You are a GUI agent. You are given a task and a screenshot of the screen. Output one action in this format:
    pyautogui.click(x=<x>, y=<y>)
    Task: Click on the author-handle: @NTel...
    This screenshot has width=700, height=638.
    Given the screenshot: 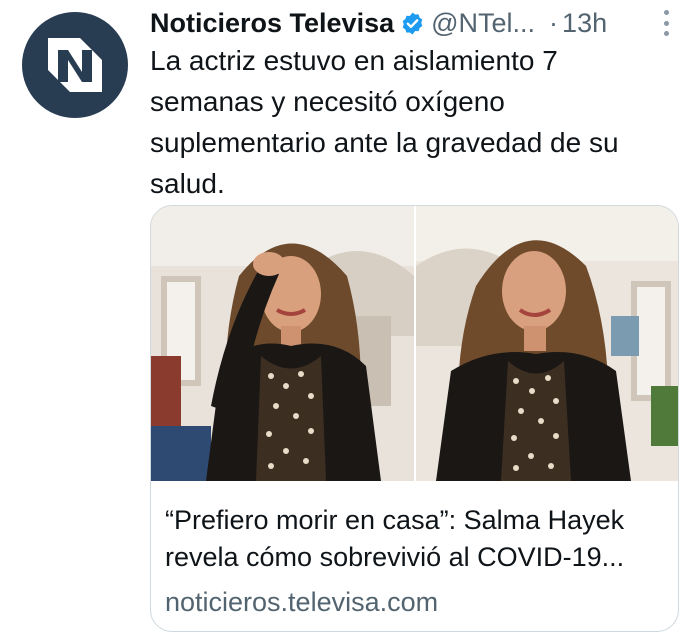 What is the action you would take?
    pyautogui.click(x=483, y=23)
    